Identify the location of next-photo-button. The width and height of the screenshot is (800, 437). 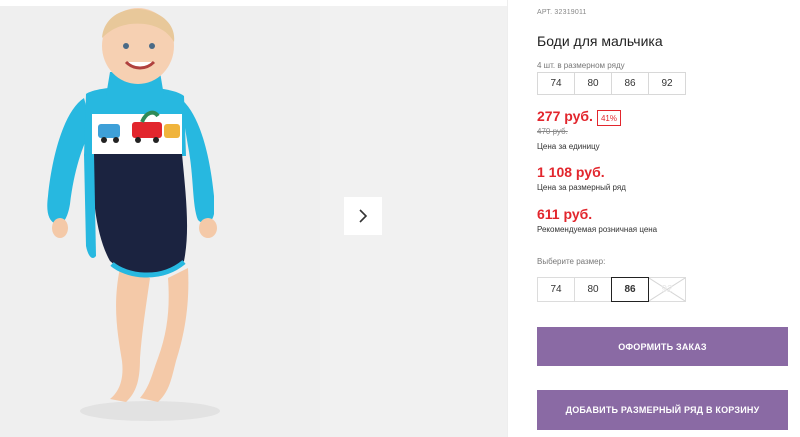
(363, 216).